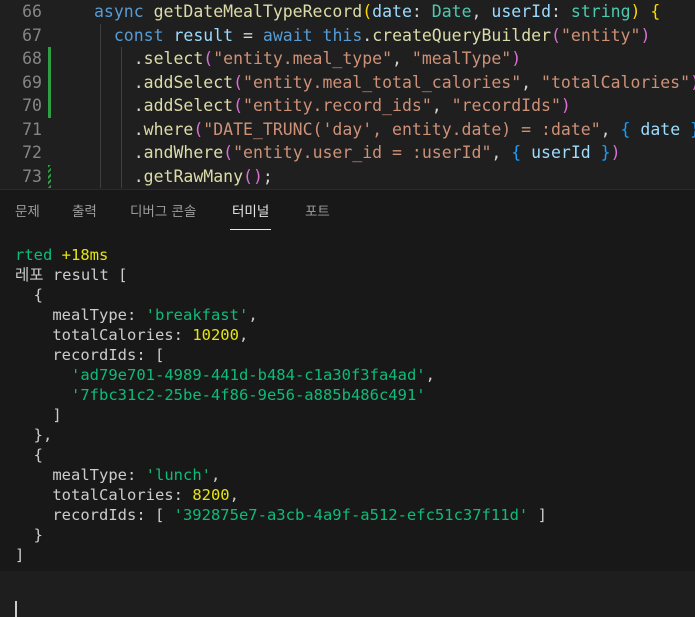 This screenshot has height=617, width=695. What do you see at coordinates (605, 152) in the screenshot?
I see `code-token: }` at bounding box center [605, 152].